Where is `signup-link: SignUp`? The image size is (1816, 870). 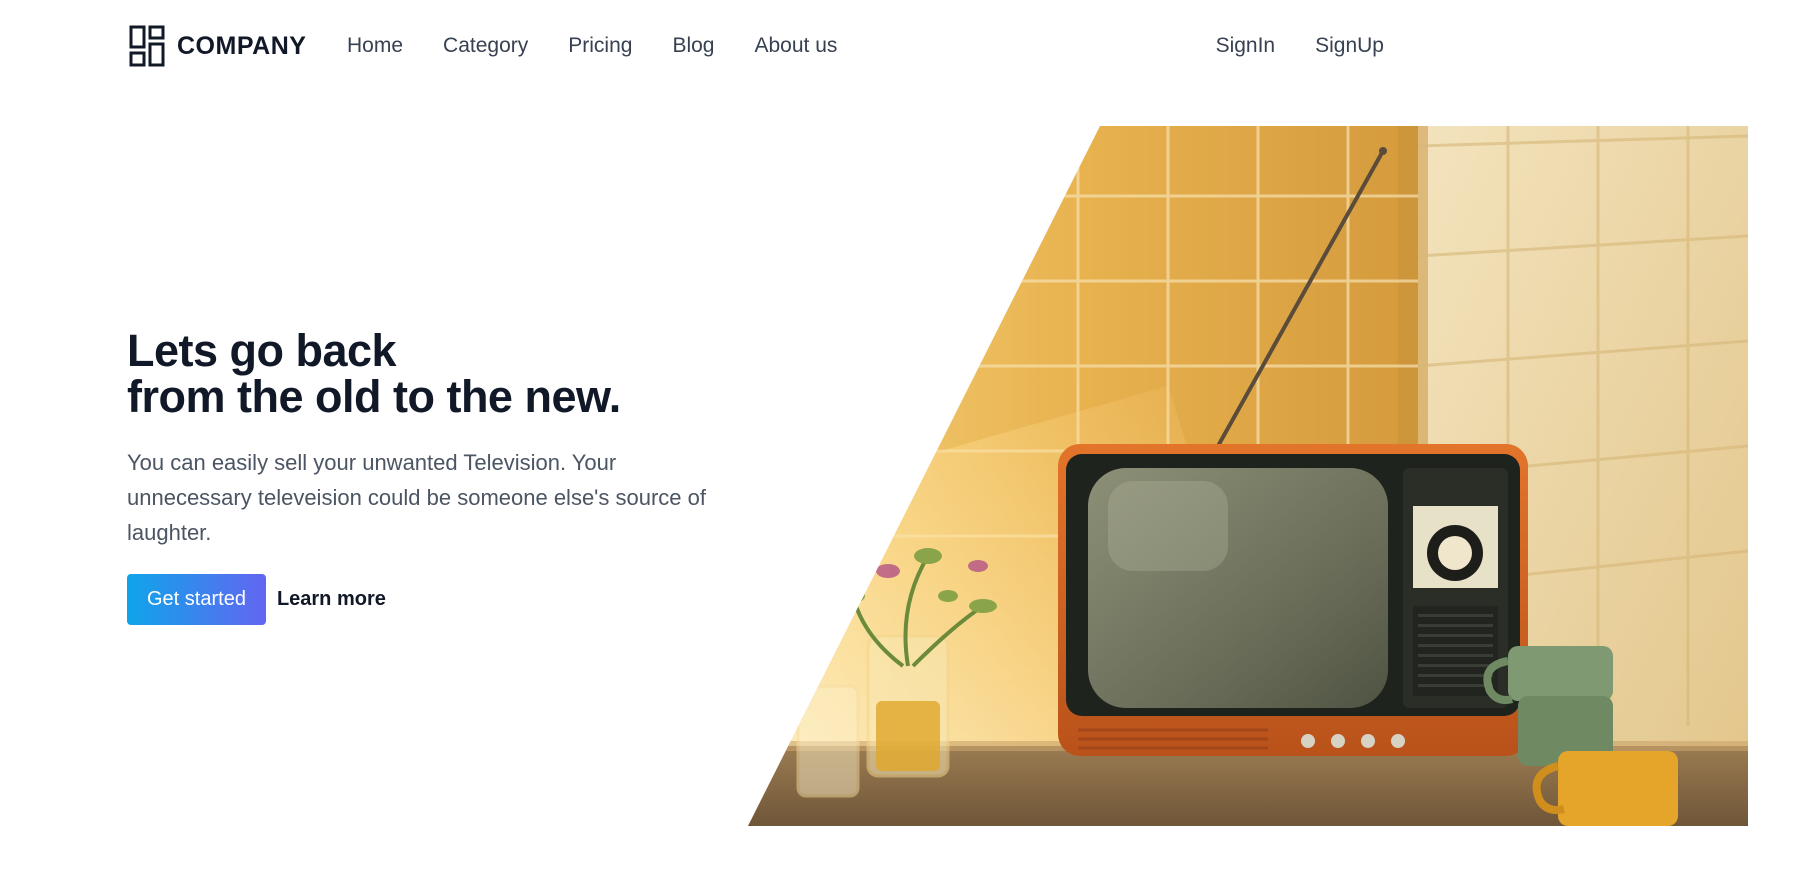
signup-link: SignUp is located at coordinates (1349, 46).